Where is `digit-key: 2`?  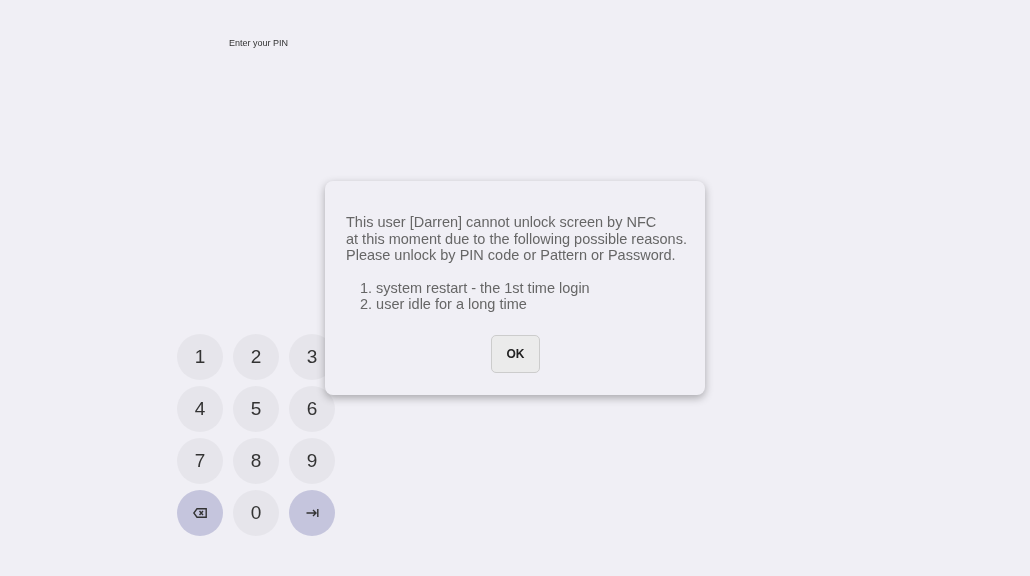 digit-key: 2 is located at coordinates (256, 357).